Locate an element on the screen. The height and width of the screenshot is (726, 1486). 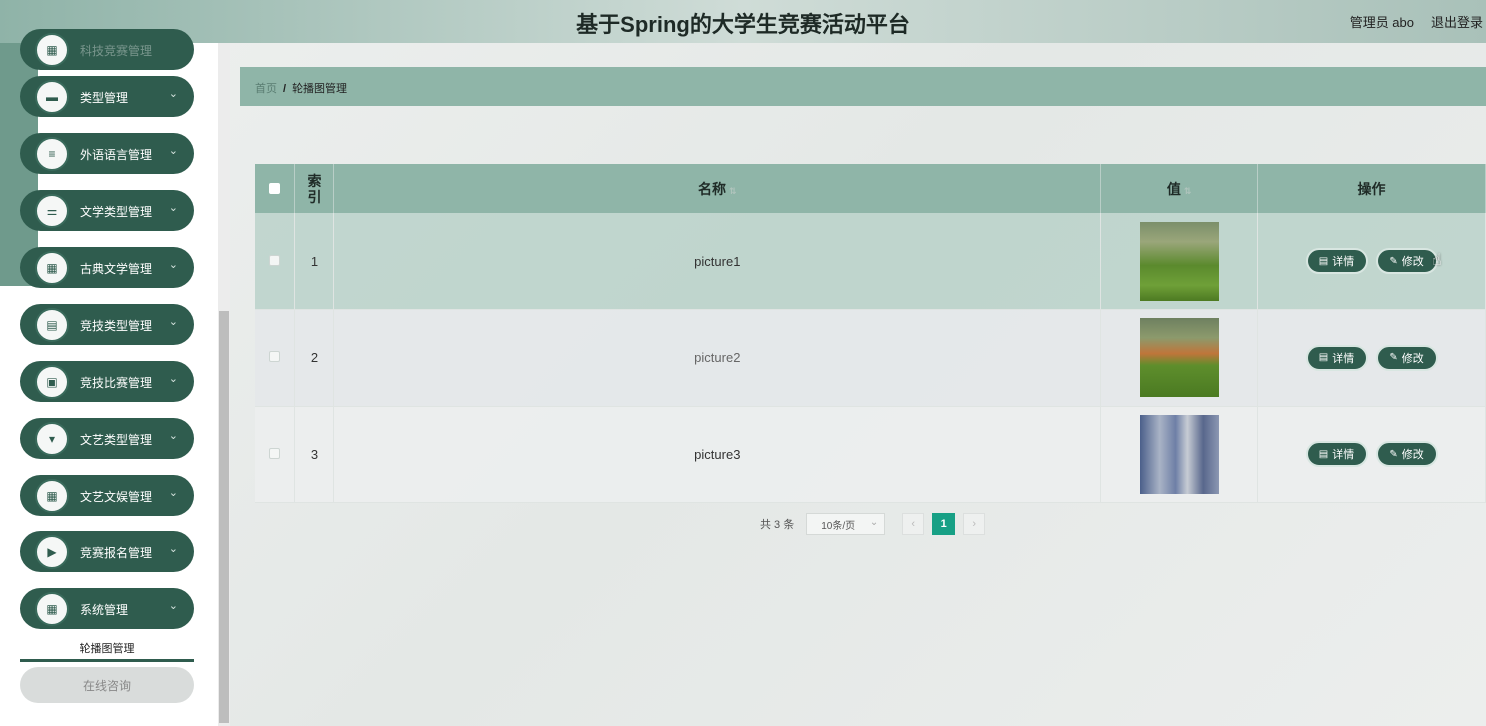
row-index: 2 is located at coordinates (314, 358).